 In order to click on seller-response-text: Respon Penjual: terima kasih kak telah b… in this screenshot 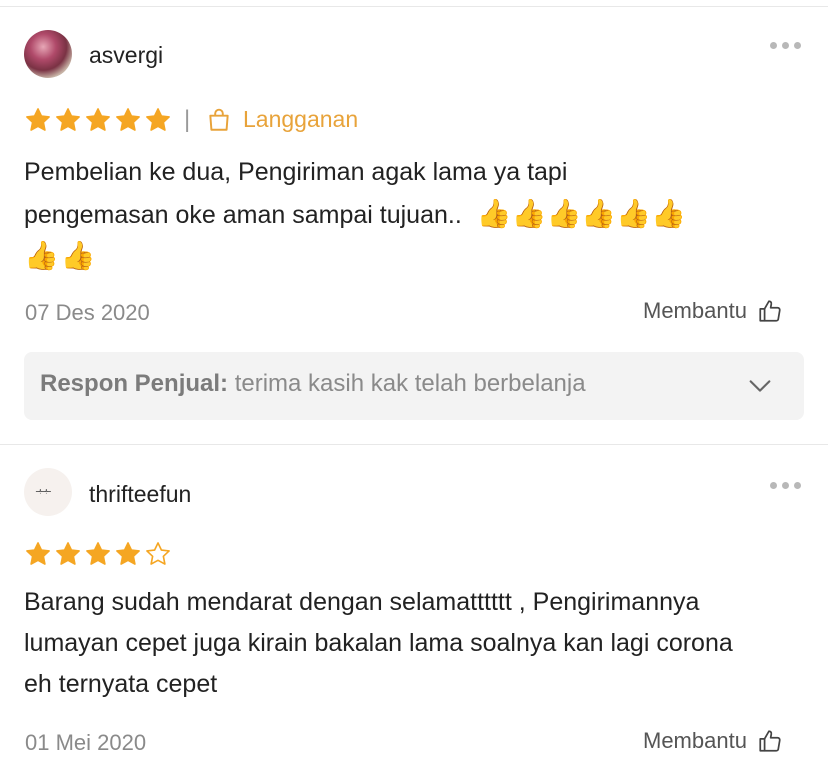, I will do `click(370, 384)`.